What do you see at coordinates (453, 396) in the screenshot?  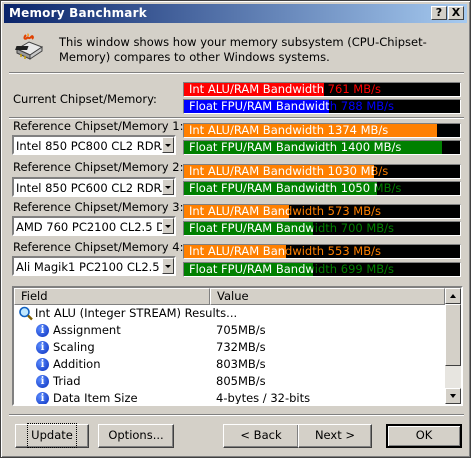 I see `scroll-down-icon` at bounding box center [453, 396].